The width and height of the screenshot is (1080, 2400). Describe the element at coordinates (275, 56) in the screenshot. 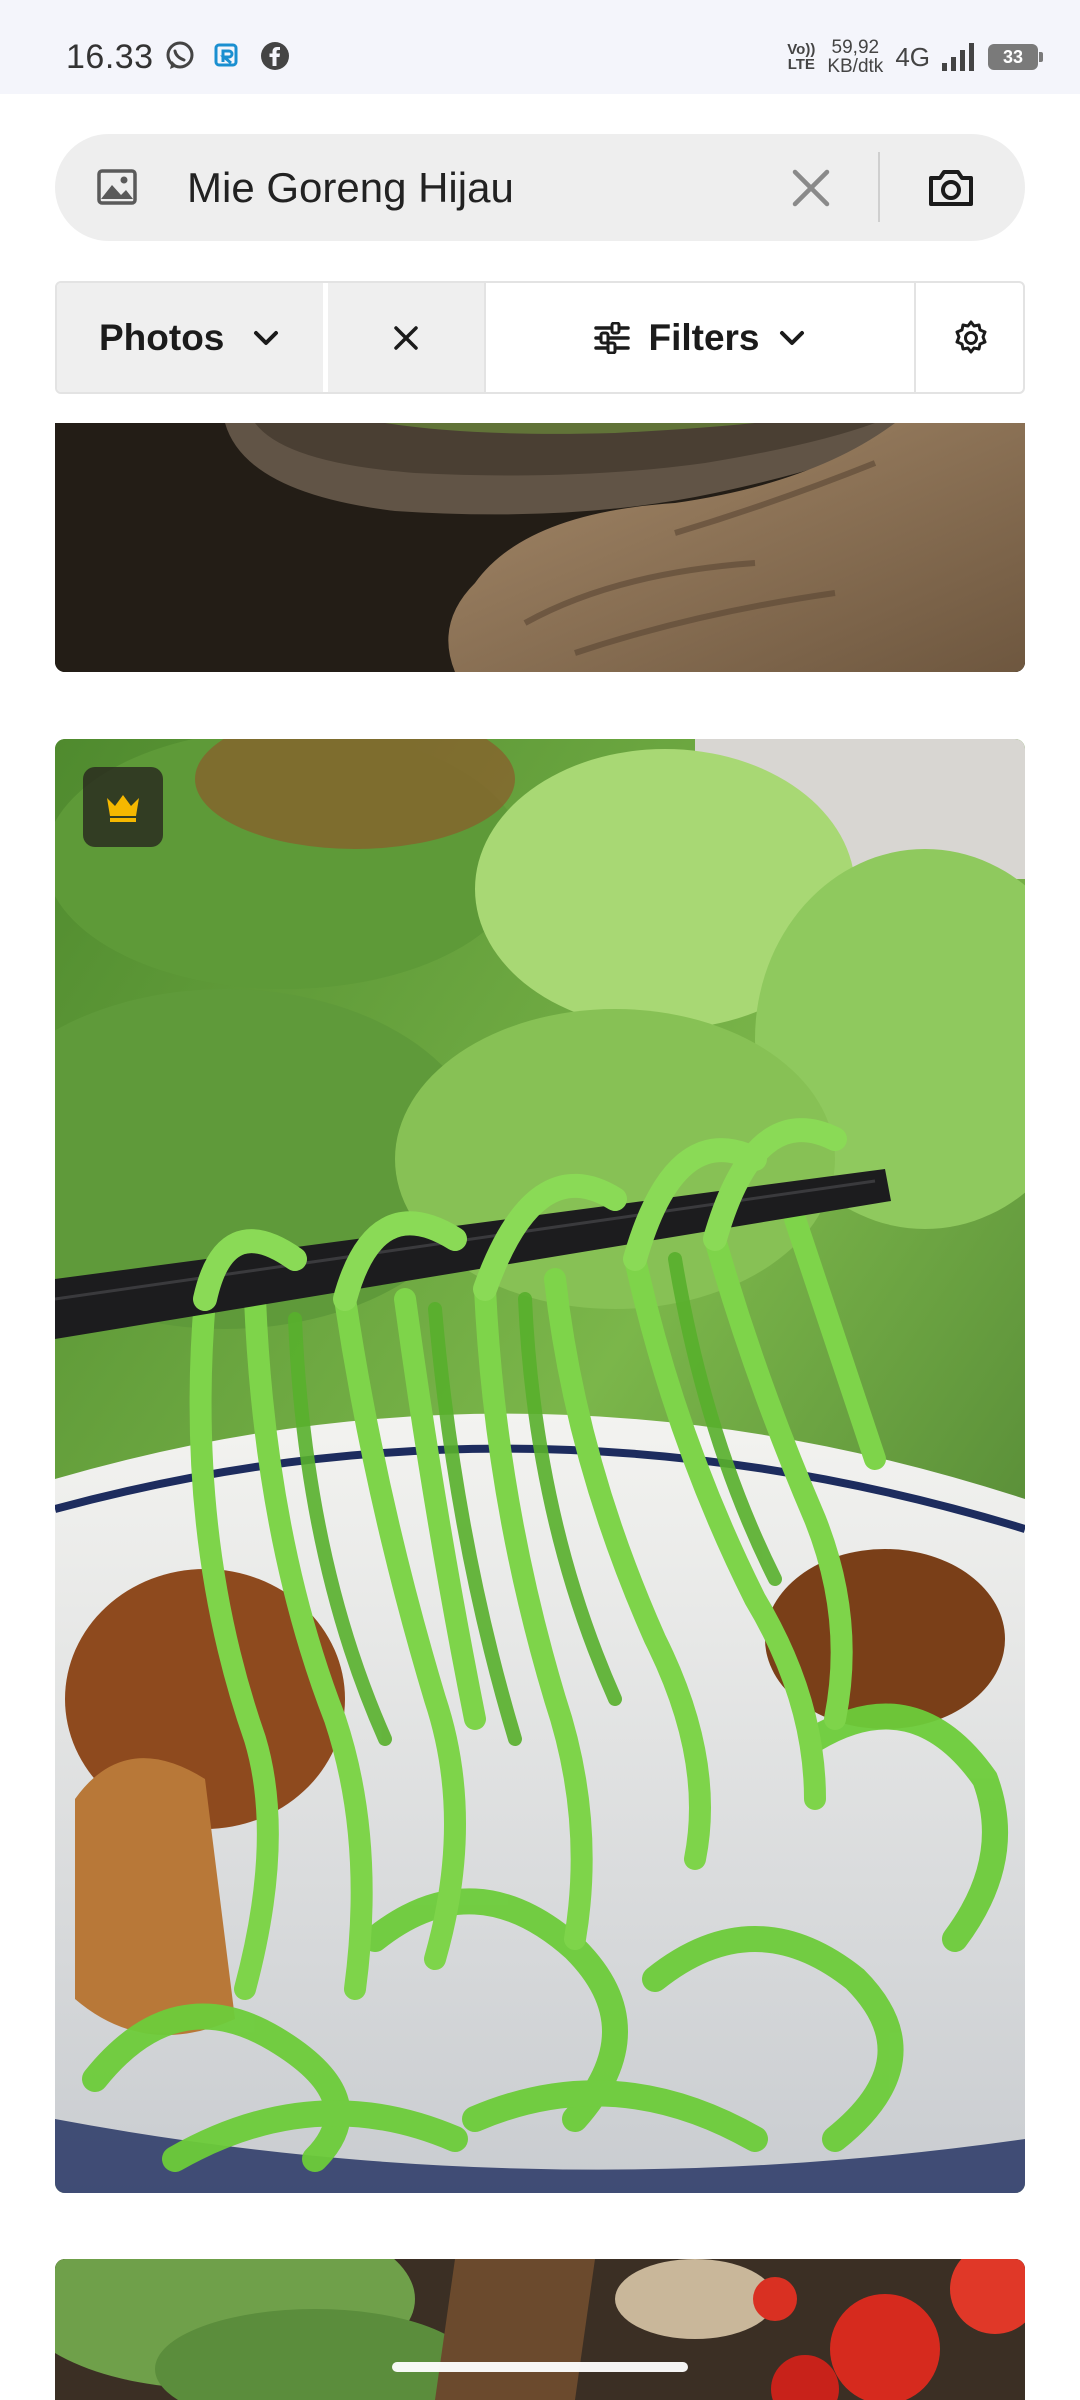

I see `facebook-icon` at that location.